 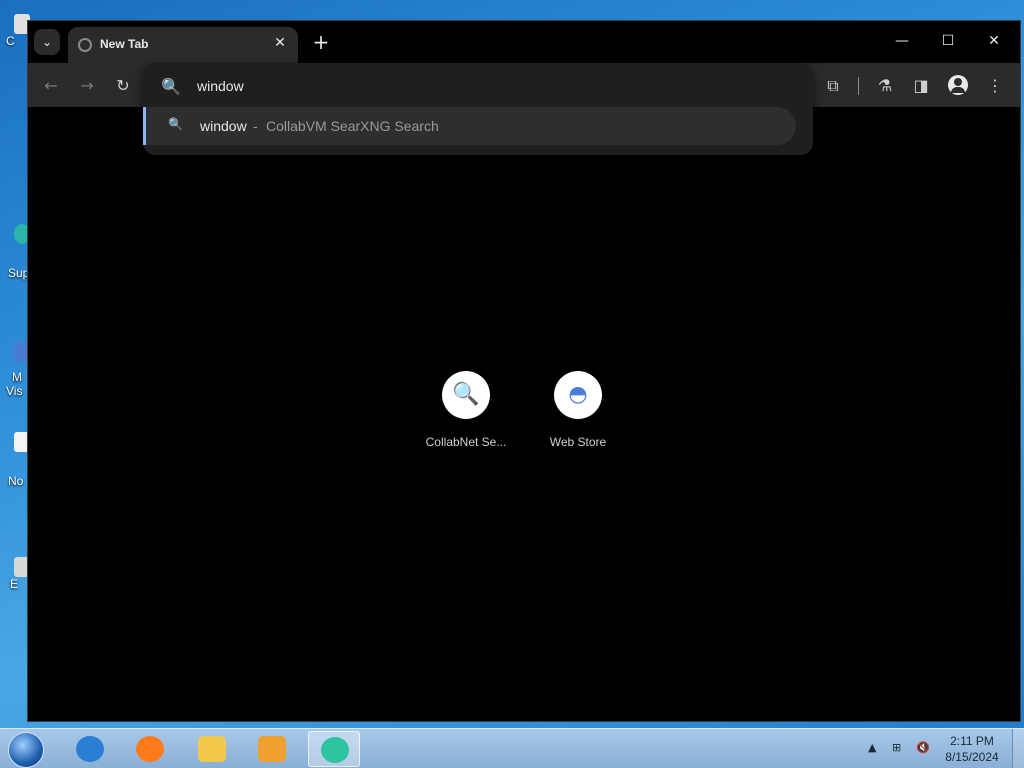 What do you see at coordinates (972, 741) in the screenshot?
I see `clock-time: 2:11 PM` at bounding box center [972, 741].